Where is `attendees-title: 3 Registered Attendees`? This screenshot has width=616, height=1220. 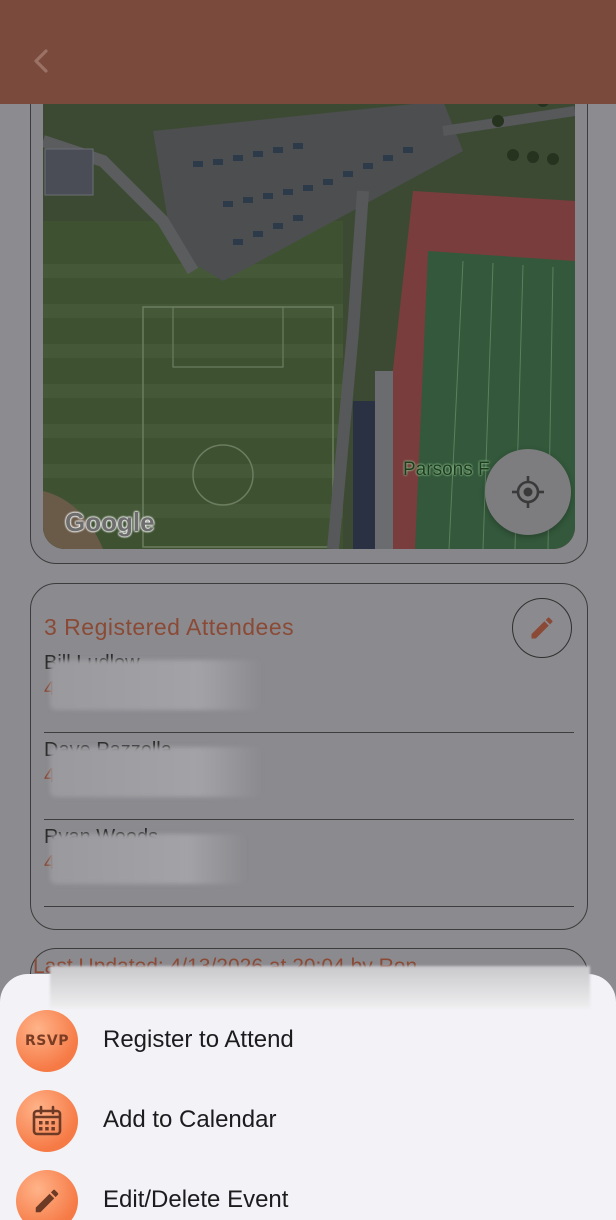
attendees-title: 3 Registered Attendees is located at coordinates (169, 627).